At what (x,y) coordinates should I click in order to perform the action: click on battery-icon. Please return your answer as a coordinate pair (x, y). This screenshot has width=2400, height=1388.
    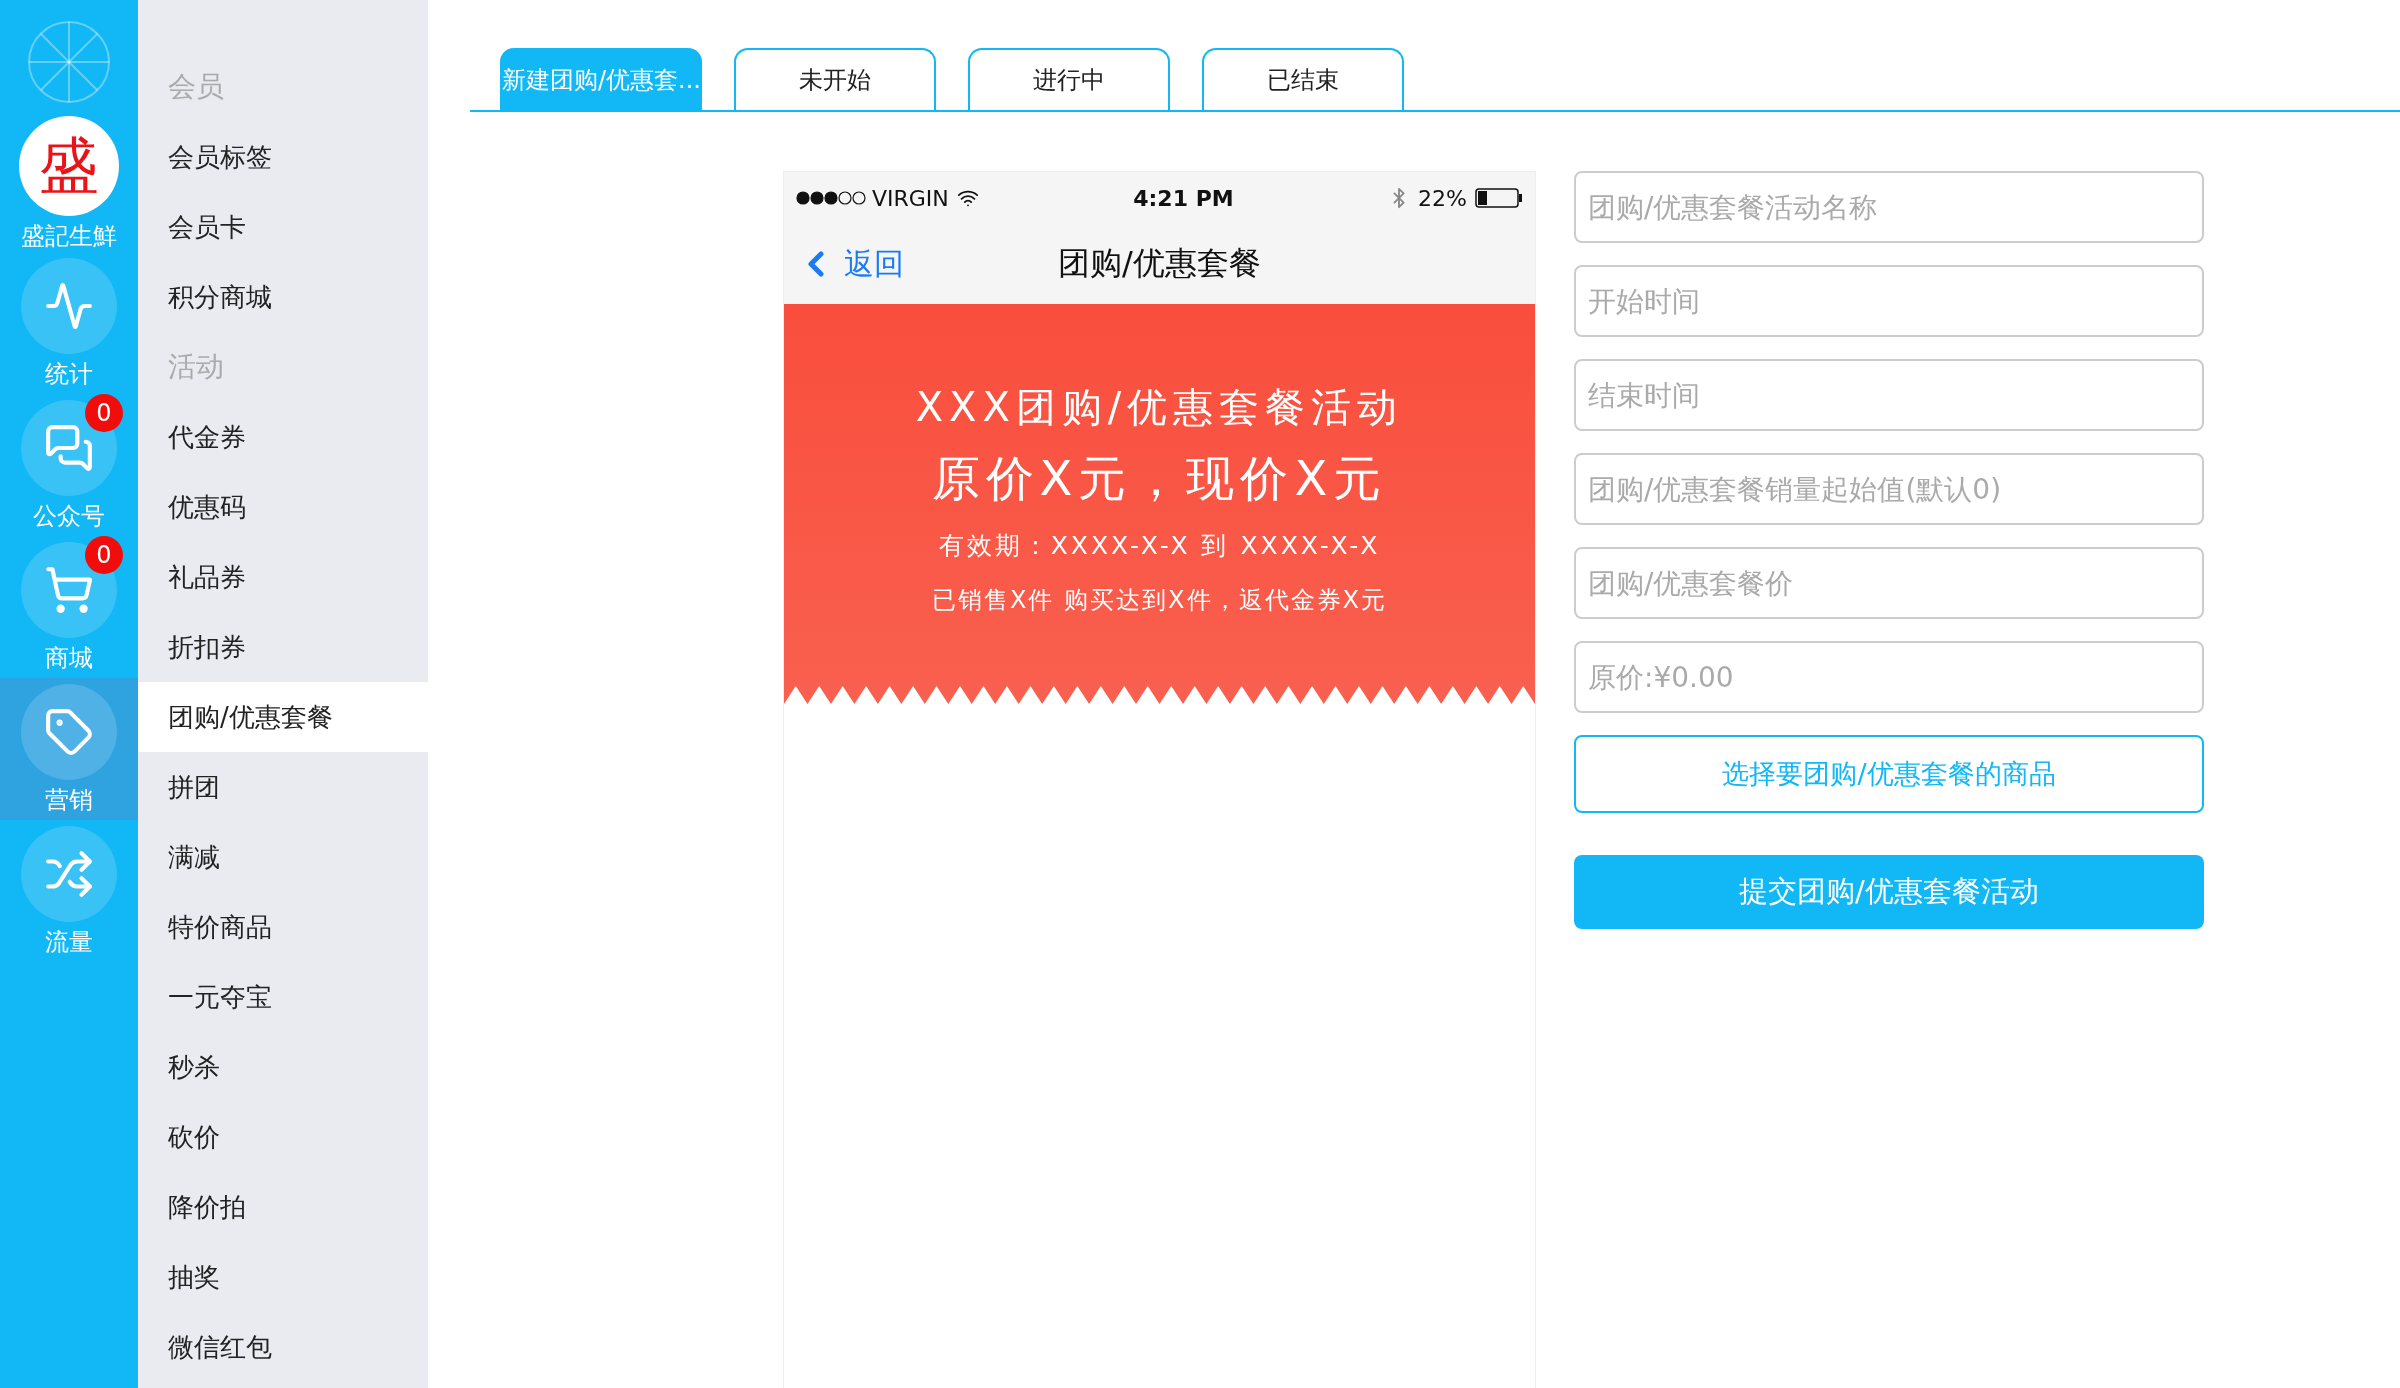
    Looking at the image, I should click on (1499, 198).